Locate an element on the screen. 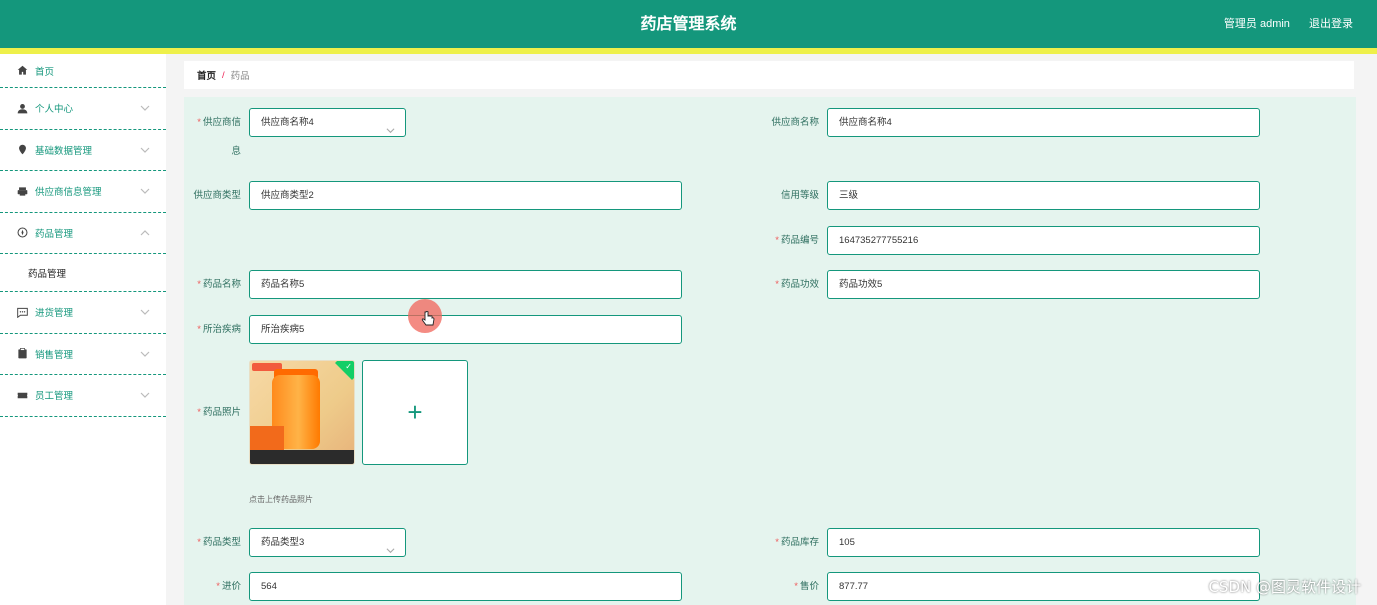 The image size is (1377, 605). header-right: 管理员 admin 退出登录 is located at coordinates (1280, 24).